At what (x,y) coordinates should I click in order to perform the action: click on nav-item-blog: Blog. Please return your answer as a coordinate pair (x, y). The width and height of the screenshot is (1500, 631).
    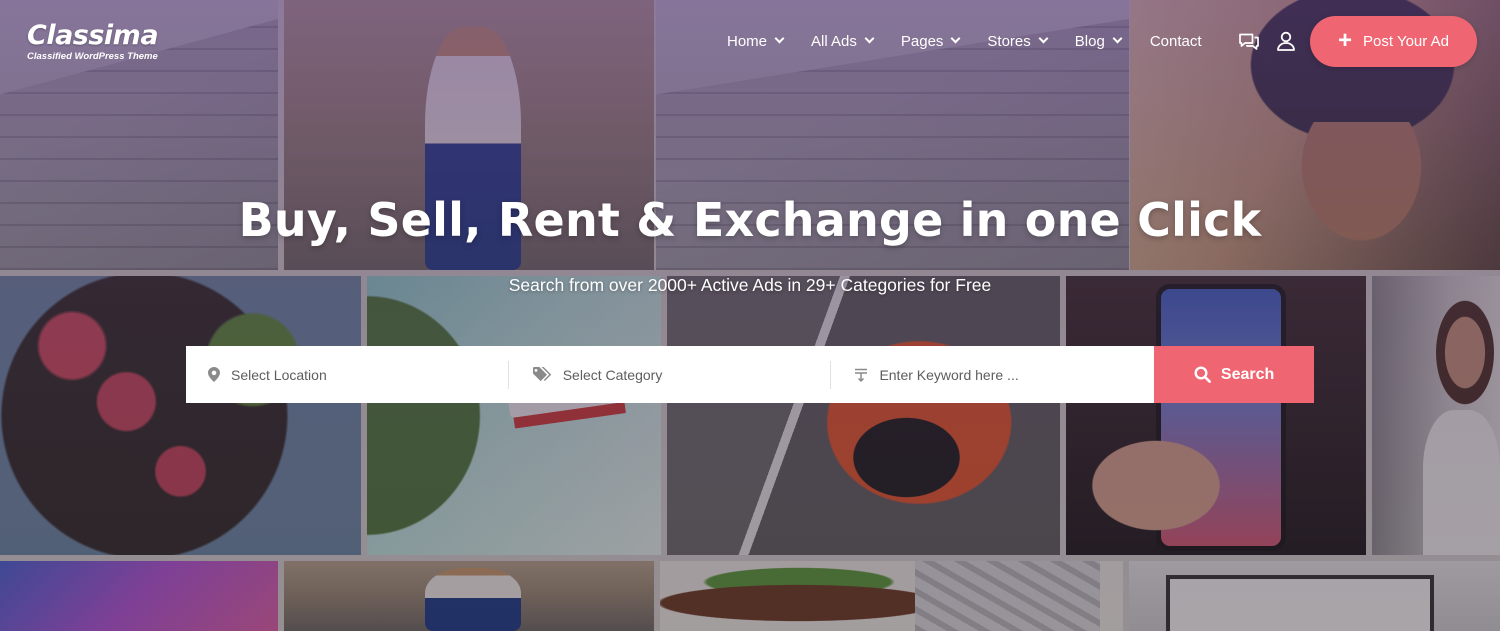
    Looking at the image, I should click on (1098, 41).